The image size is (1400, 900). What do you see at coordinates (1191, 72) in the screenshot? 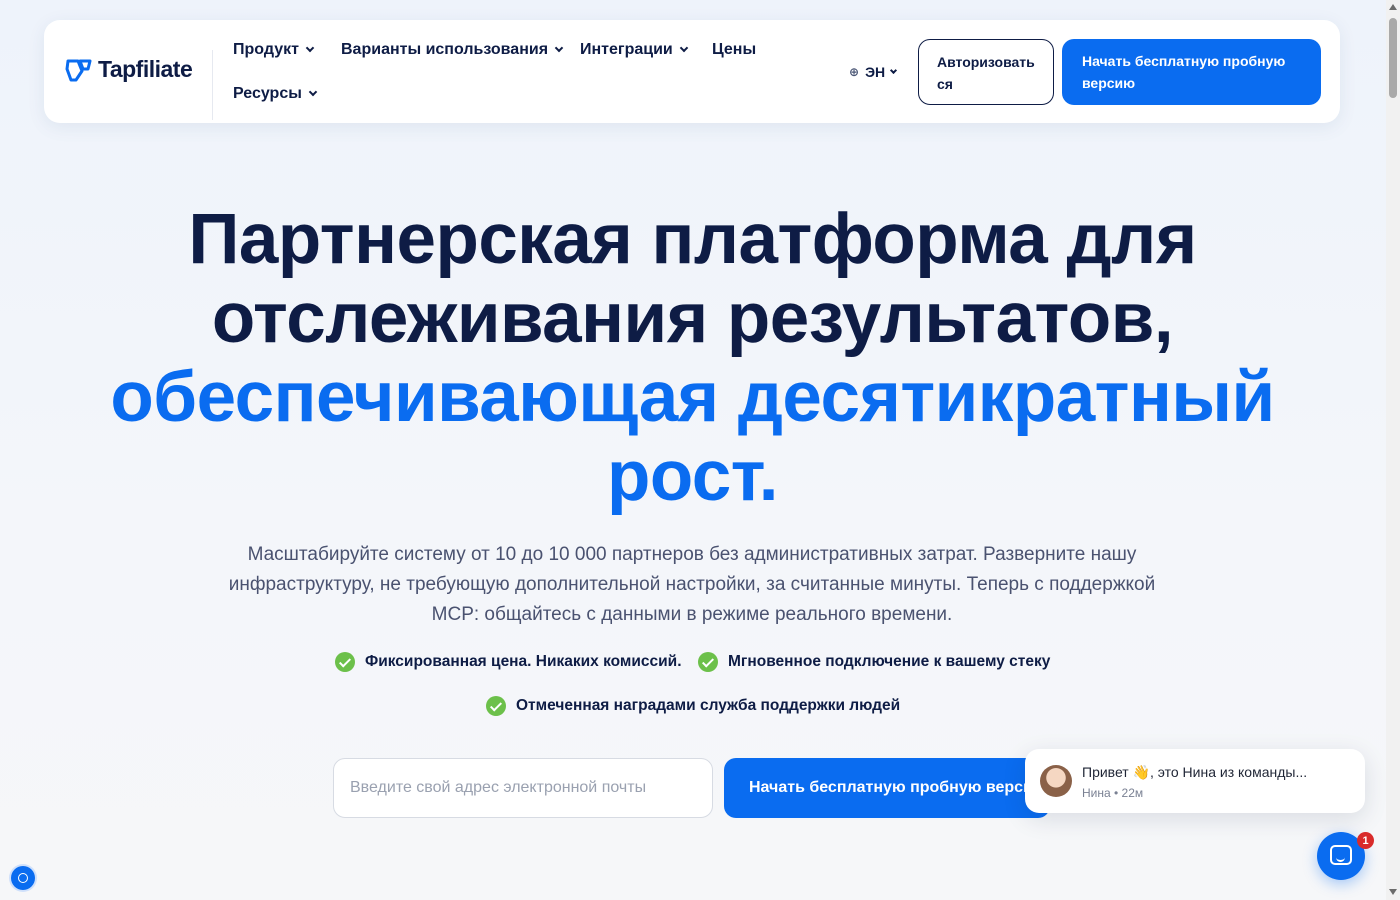
I see `start-trial-header-button: Начать бесплатную пробную версию` at bounding box center [1191, 72].